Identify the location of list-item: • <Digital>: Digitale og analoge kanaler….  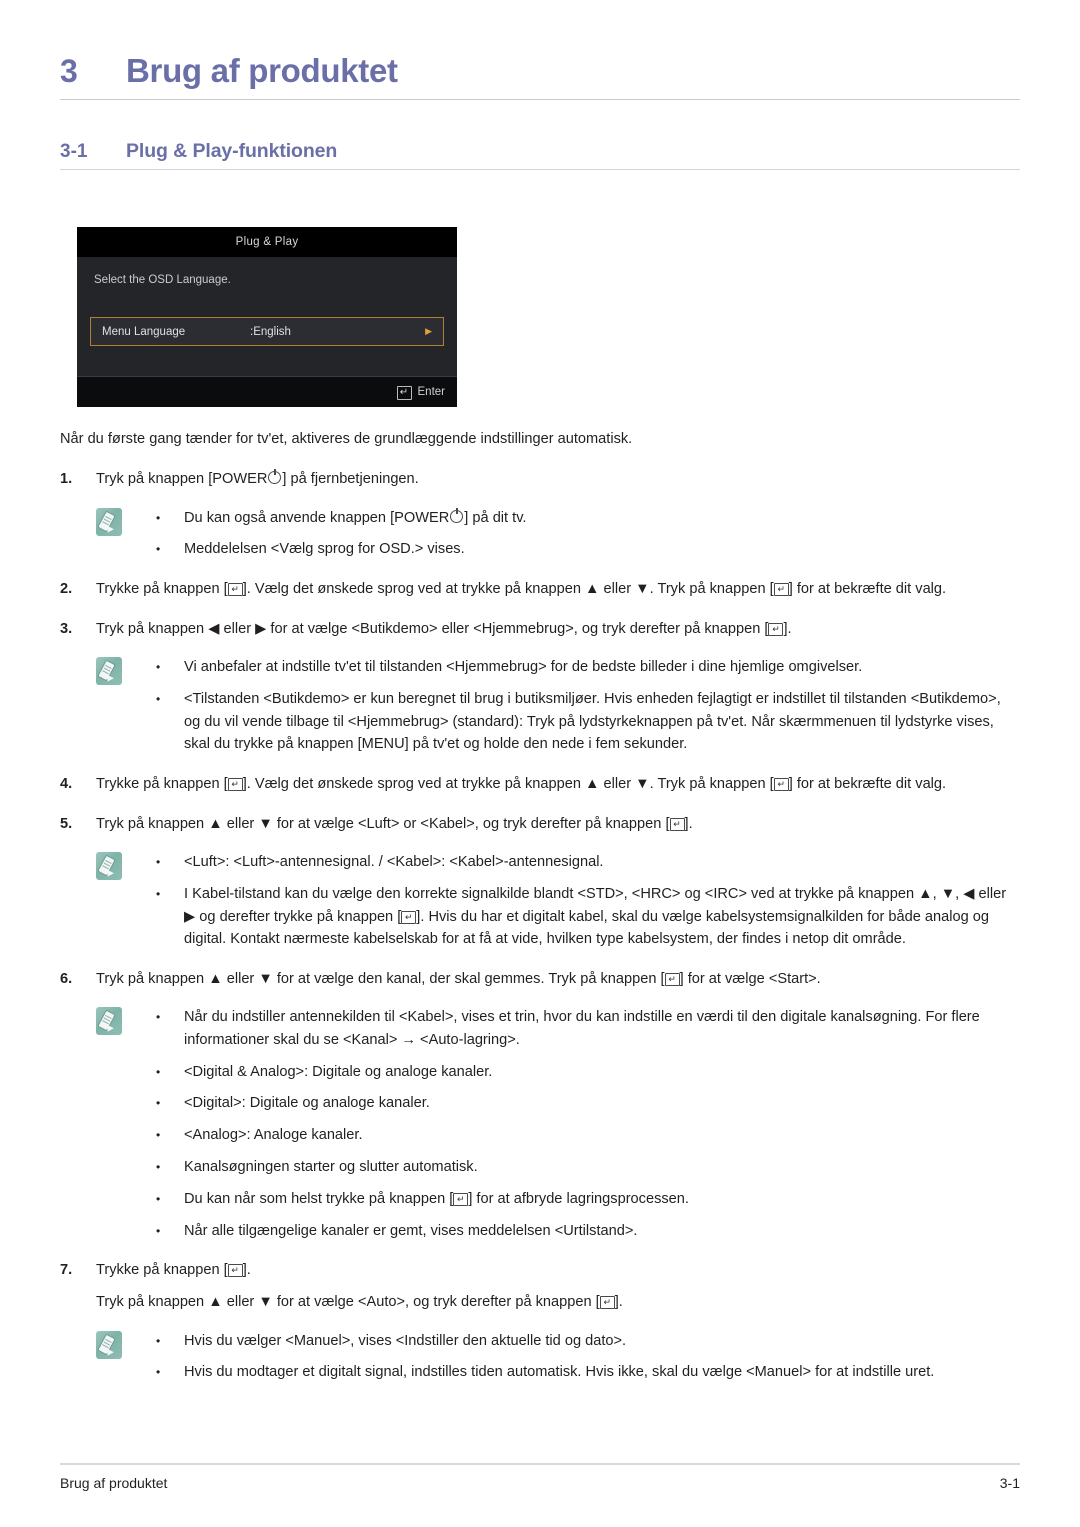
(588, 1103).